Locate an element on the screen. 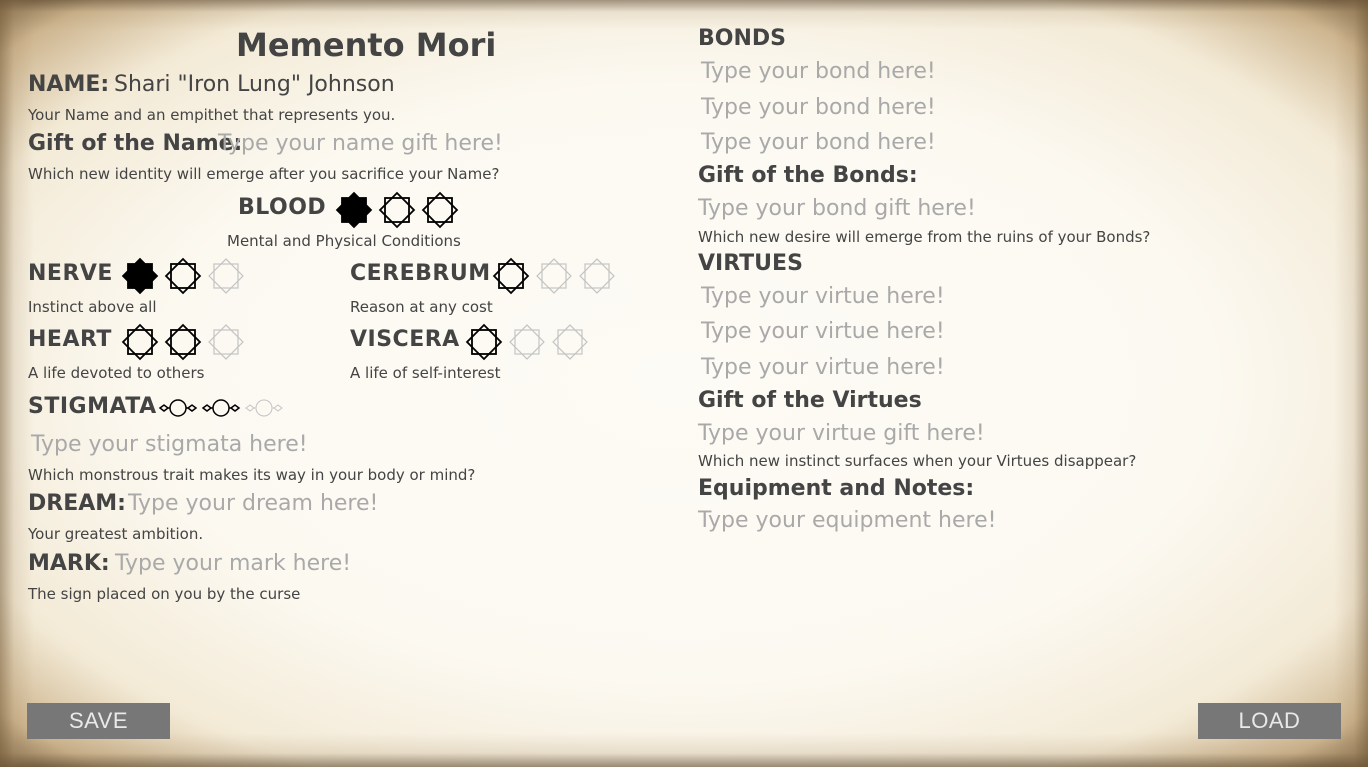 This screenshot has height=767, width=1368. gift-bonds-label: Gift of the Bonds: is located at coordinates (808, 175).